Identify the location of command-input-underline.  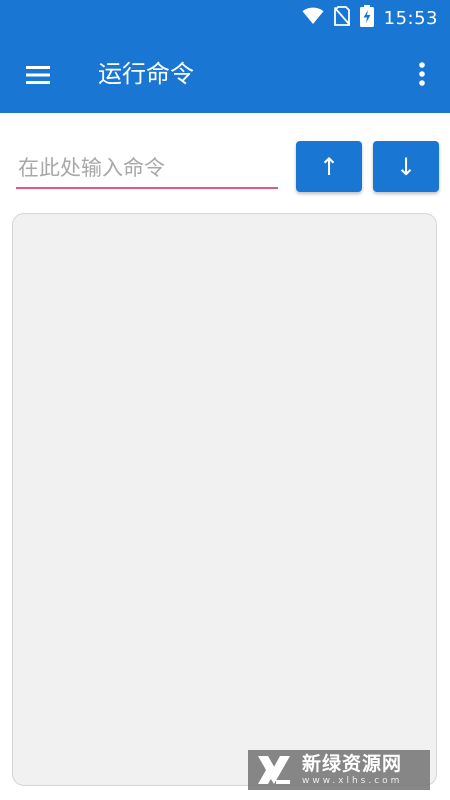
(147, 188).